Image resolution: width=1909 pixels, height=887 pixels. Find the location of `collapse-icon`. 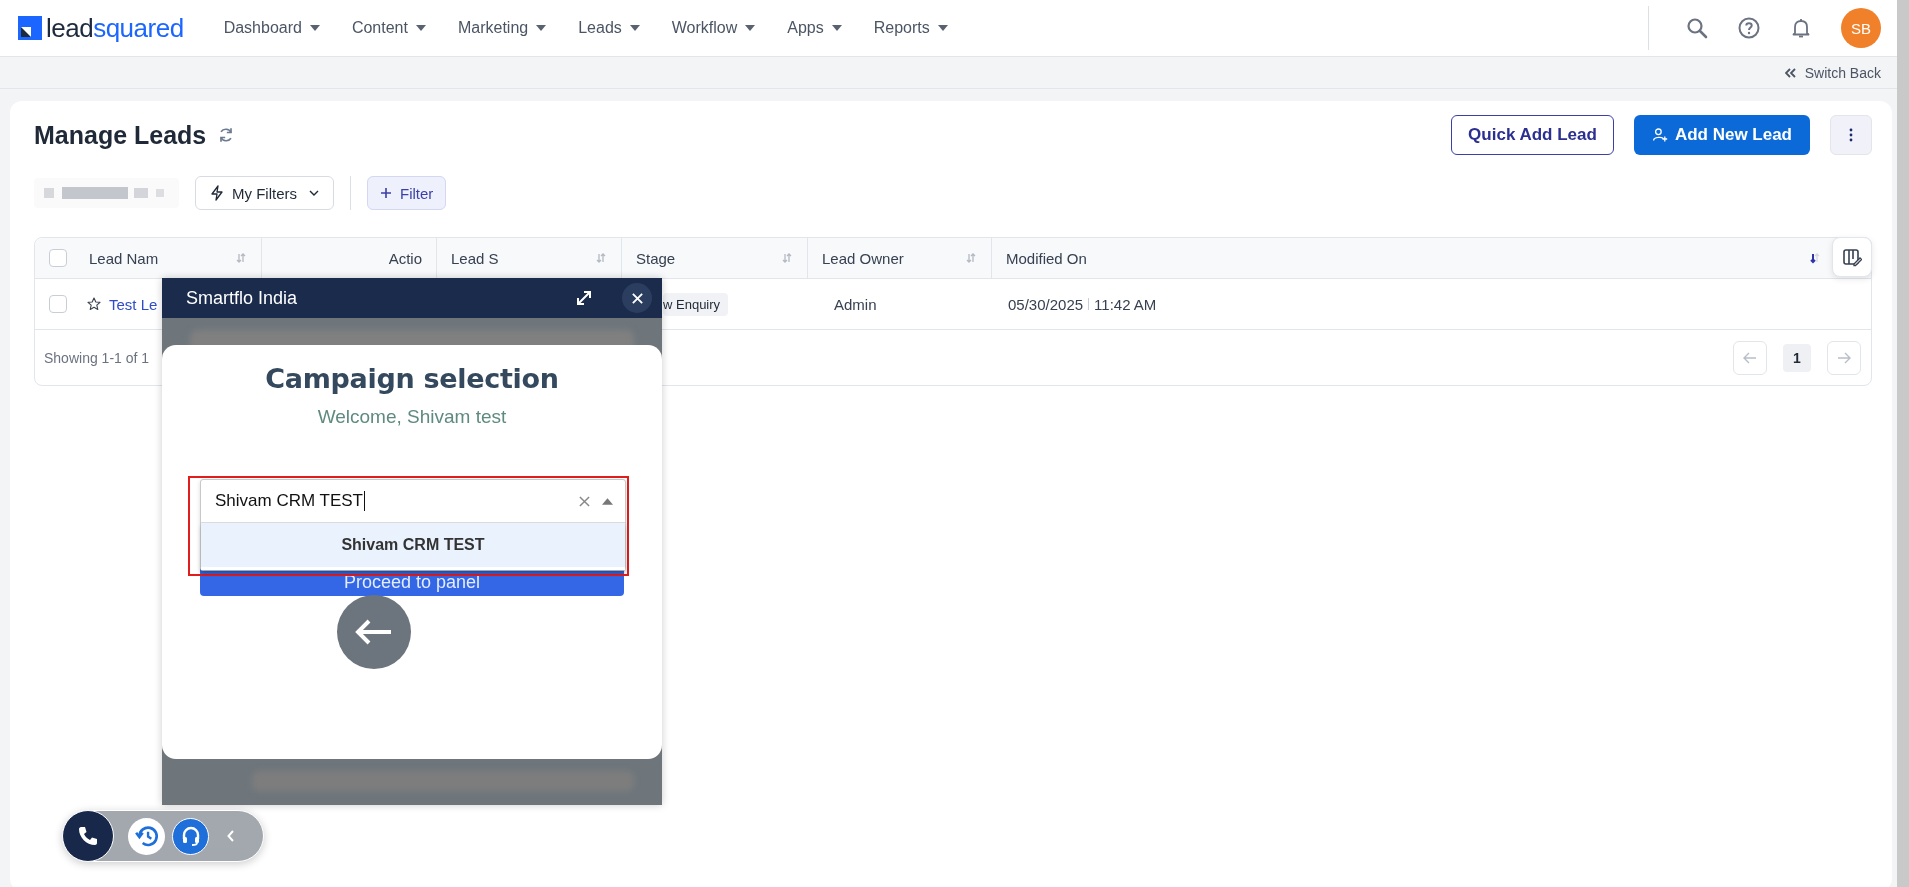

collapse-icon is located at coordinates (231, 836).